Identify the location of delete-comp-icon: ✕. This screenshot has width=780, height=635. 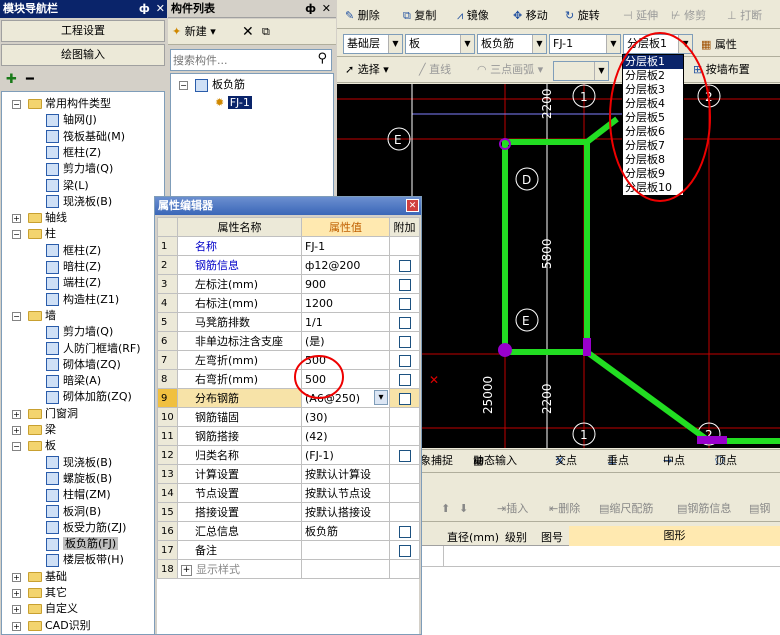
(248, 32).